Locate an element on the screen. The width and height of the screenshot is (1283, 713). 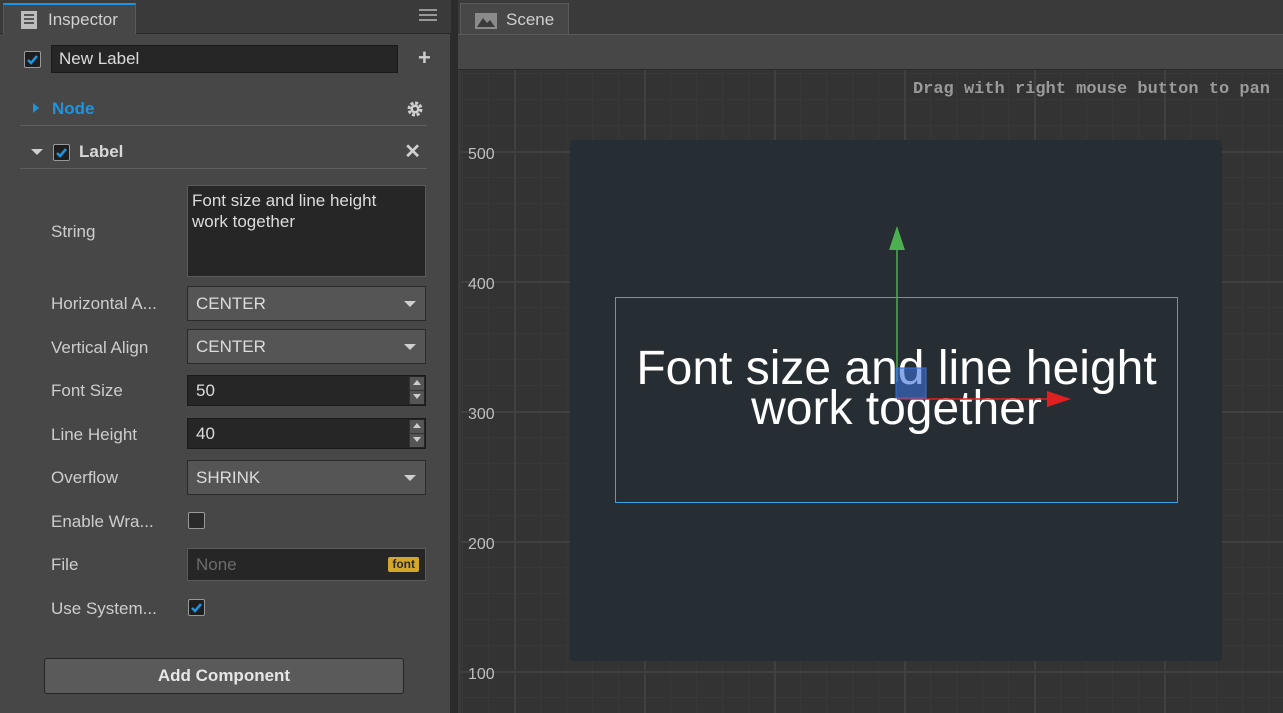
hamburger-menu-icon is located at coordinates (428, 16).